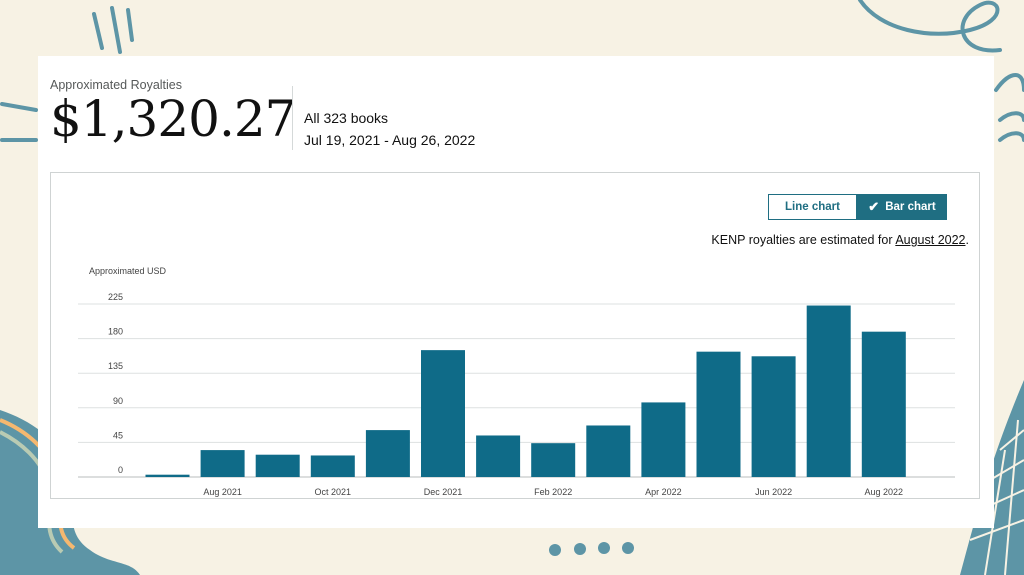 The height and width of the screenshot is (575, 1024). Describe the element at coordinates (115, 297) in the screenshot. I see `y-tick-label: 225` at that location.